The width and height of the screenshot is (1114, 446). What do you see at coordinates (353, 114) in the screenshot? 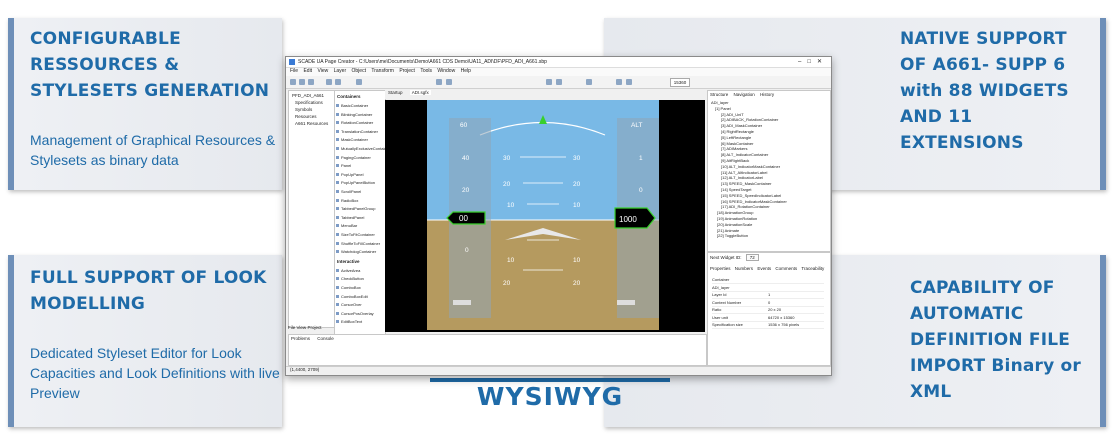
I see `palette-item: BlinkingContainer` at bounding box center [353, 114].